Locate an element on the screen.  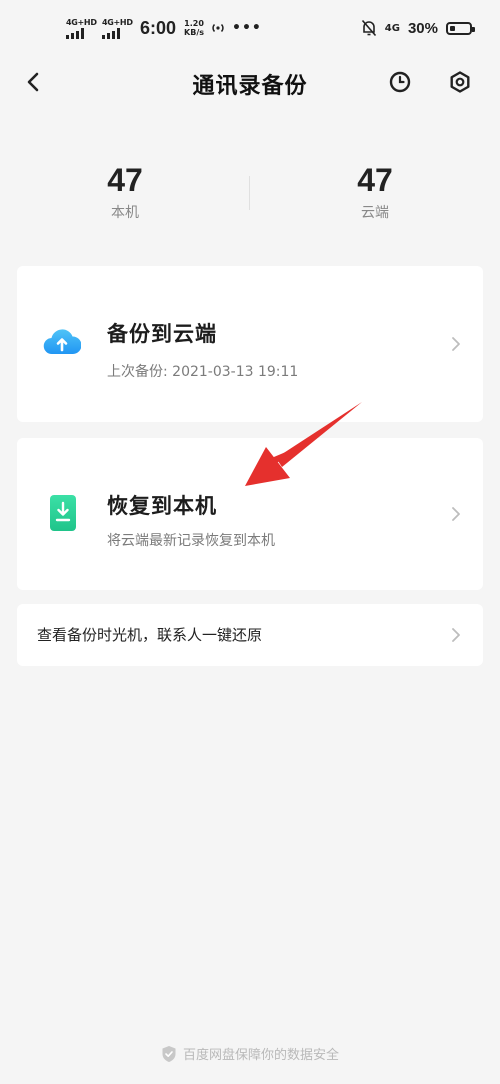
battery-icon is located at coordinates (460, 28).